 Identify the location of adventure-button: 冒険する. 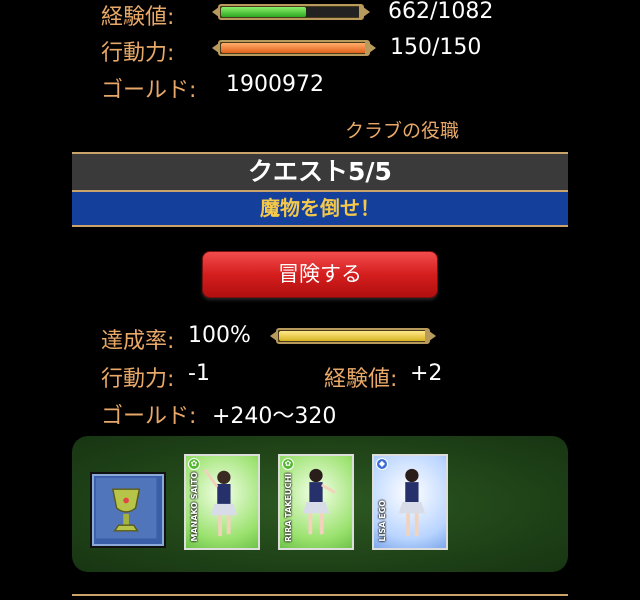
(320, 274).